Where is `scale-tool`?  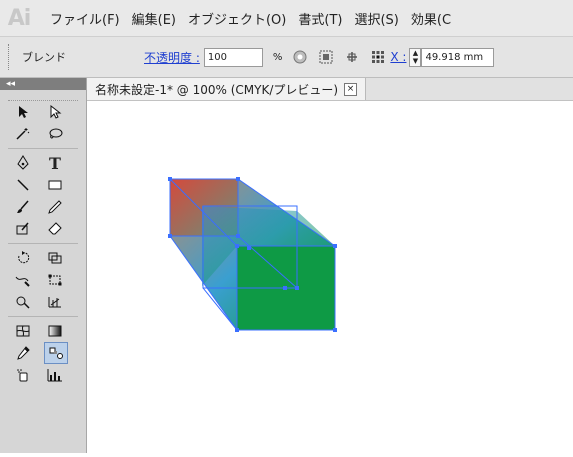
scale-tool is located at coordinates (55, 258).